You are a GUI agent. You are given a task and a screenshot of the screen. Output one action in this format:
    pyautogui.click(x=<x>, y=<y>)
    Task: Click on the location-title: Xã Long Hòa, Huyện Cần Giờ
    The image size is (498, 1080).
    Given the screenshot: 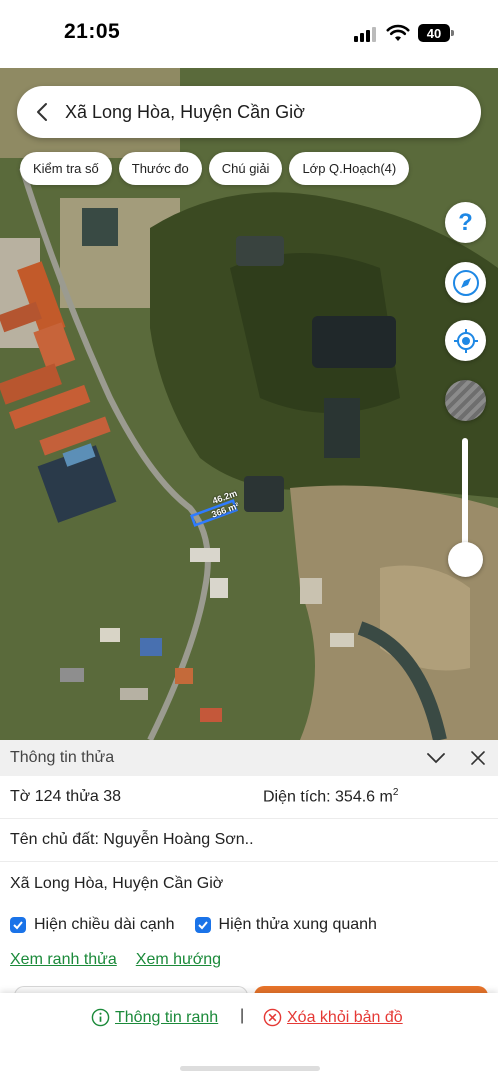 What is the action you would take?
    pyautogui.click(x=185, y=111)
    